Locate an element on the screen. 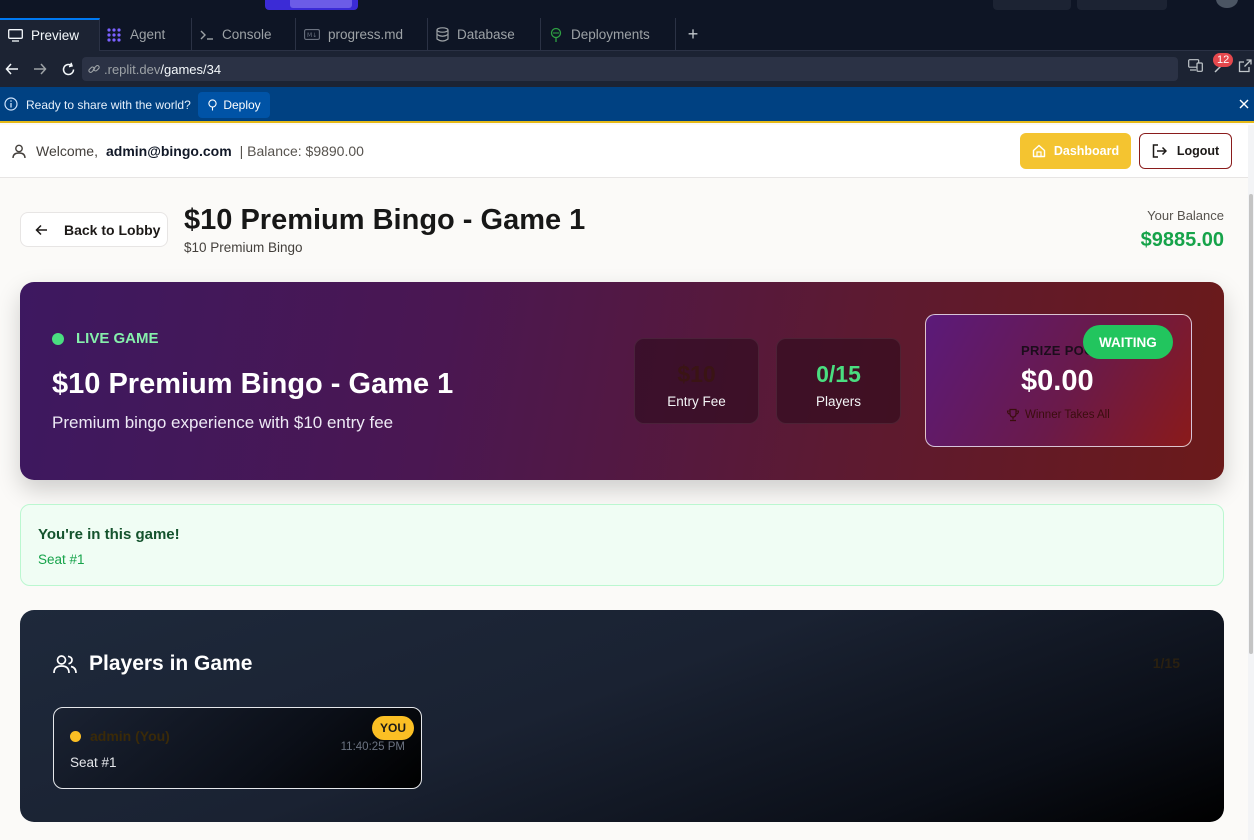 This screenshot has width=1254, height=840. user-icon is located at coordinates (19, 151).